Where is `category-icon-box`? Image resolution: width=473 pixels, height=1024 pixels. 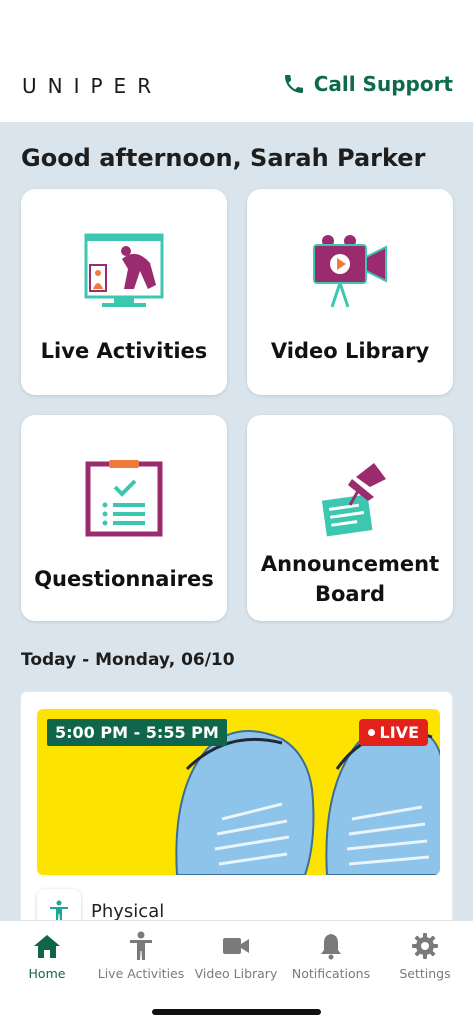 category-icon-box is located at coordinates (59, 904).